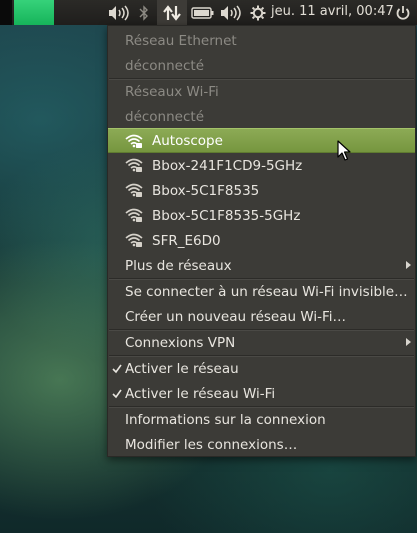 Image resolution: width=417 pixels, height=533 pixels. I want to click on more-networks-item: Plus de réseaux, so click(261, 265).